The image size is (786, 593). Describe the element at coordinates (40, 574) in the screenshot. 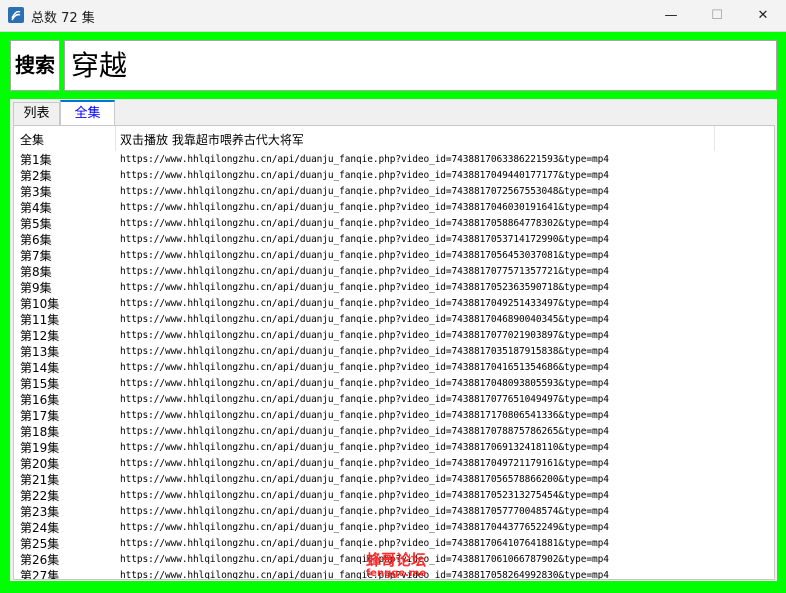

I see `episode-label: 第27集` at that location.